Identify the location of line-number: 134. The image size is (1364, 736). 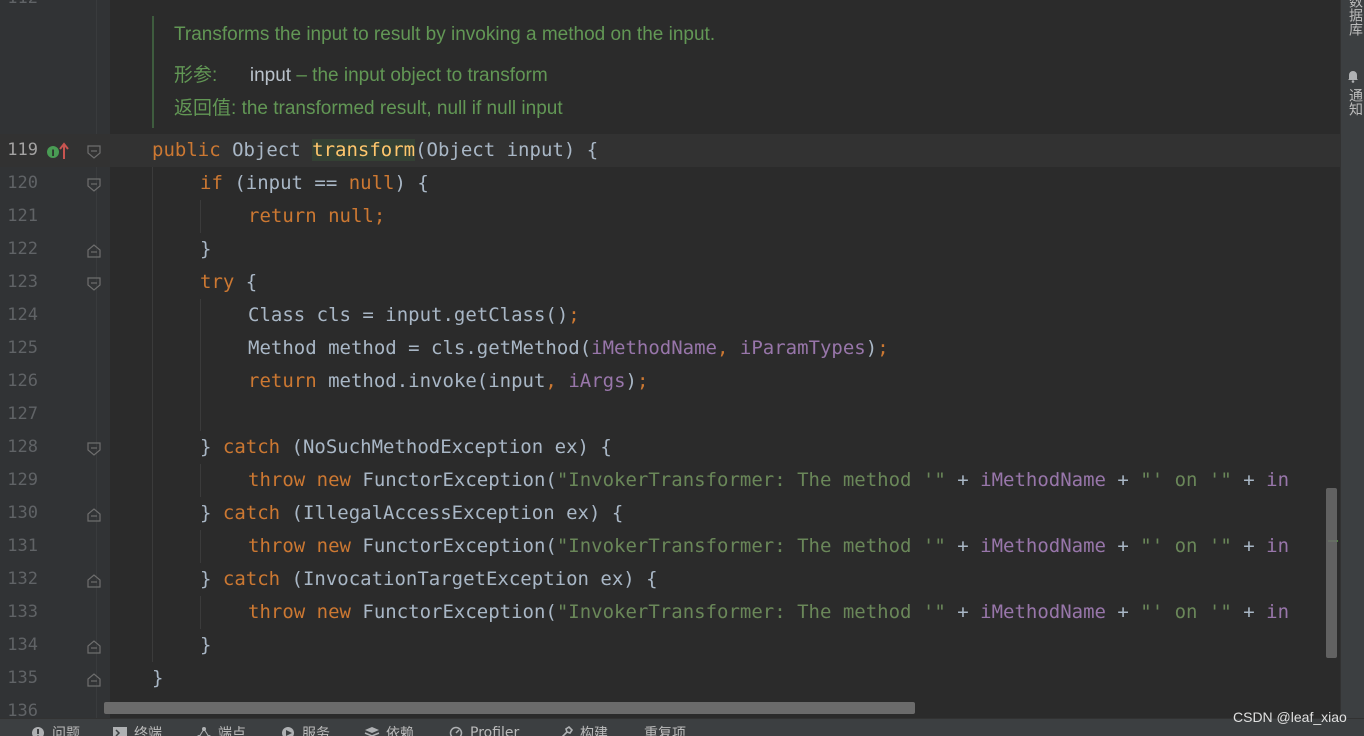
(19, 645).